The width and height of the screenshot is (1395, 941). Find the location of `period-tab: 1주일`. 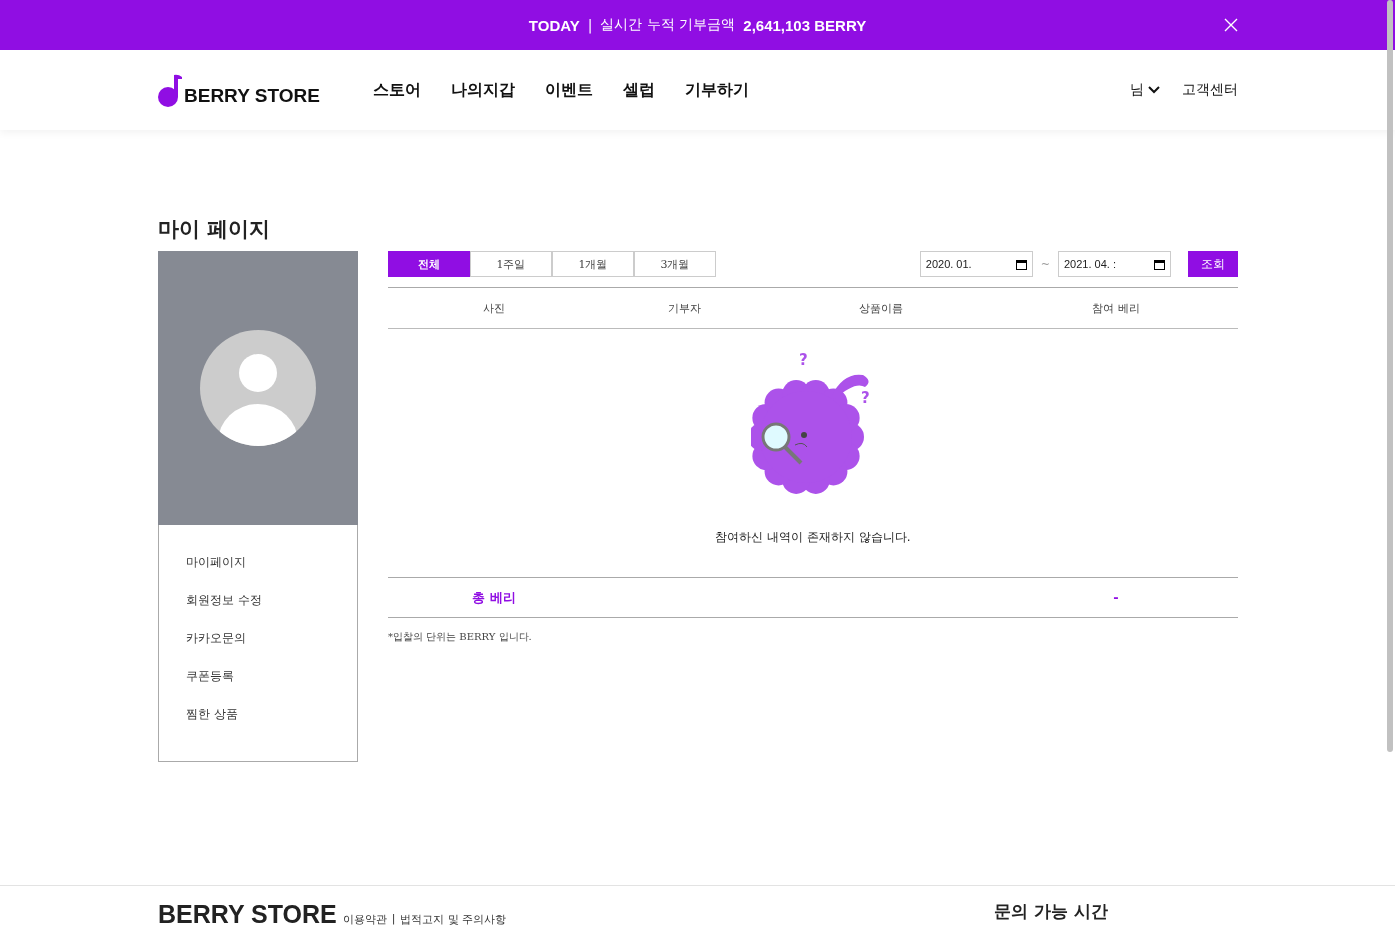

period-tab: 1주일 is located at coordinates (511, 264).